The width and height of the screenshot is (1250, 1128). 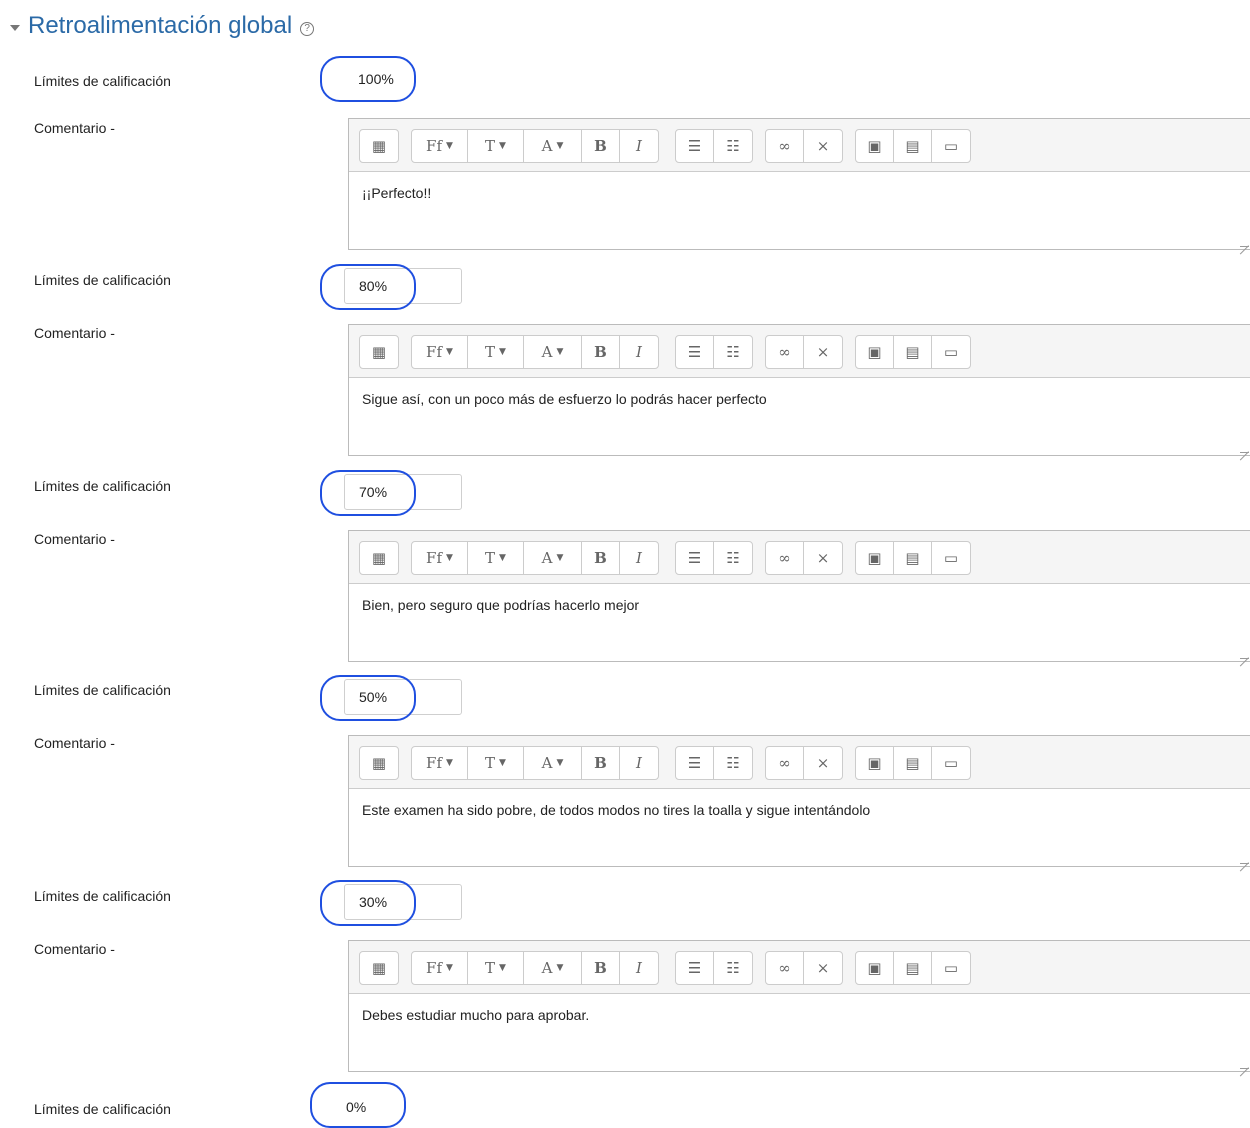 What do you see at coordinates (403, 286) in the screenshot?
I see `grade-boundary-input: 80%` at bounding box center [403, 286].